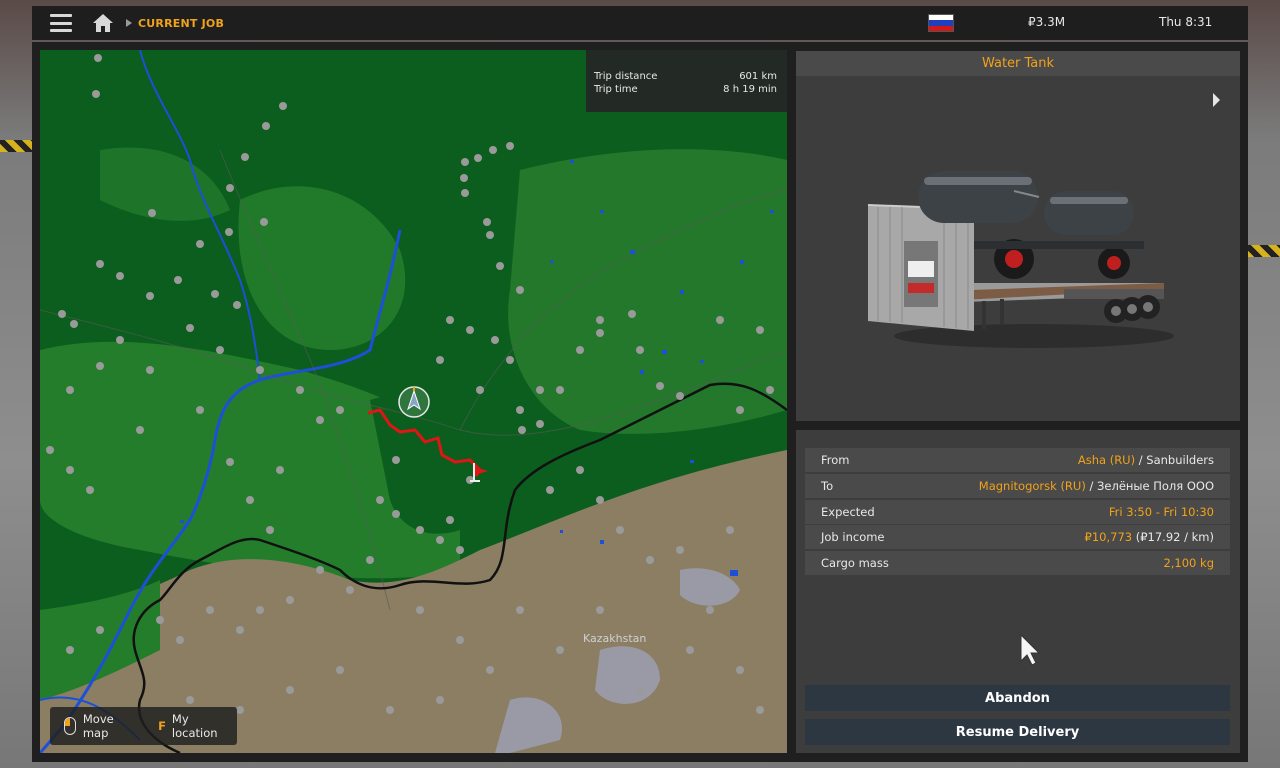  Describe the element at coordinates (616, 89) in the screenshot. I see `trip-time-label: Trip time` at that location.